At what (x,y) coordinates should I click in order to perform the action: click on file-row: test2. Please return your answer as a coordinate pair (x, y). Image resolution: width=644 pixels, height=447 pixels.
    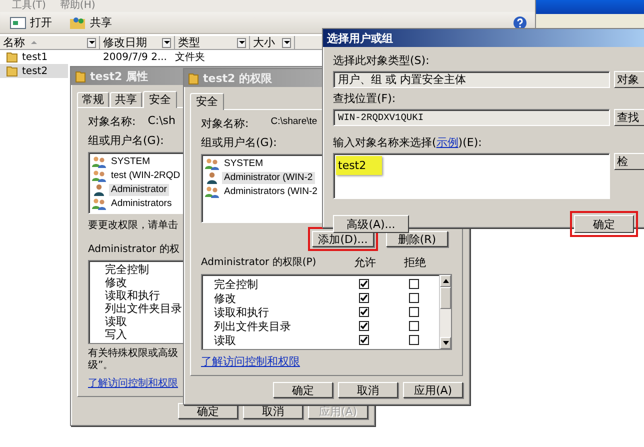
    Looking at the image, I should click on (34, 71).